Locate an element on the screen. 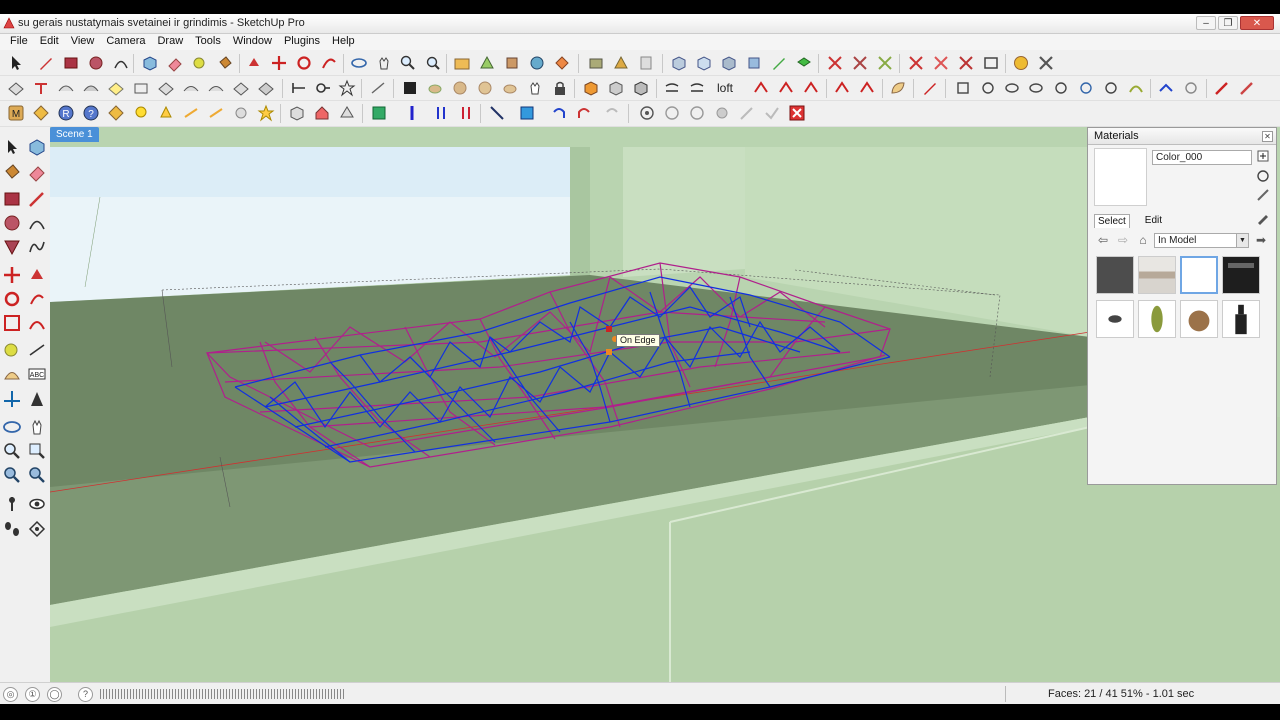 The image size is (1280, 720). cut-tool-icon is located at coordinates (299, 88).